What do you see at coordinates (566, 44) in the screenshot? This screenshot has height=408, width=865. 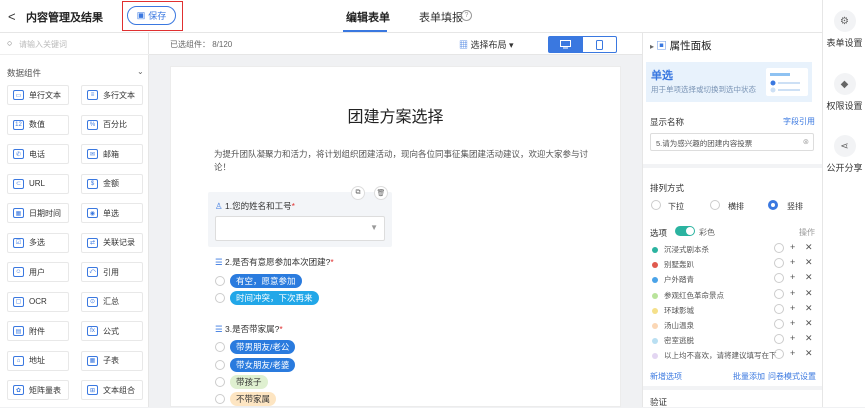 I see `desktop-view-button` at bounding box center [566, 44].